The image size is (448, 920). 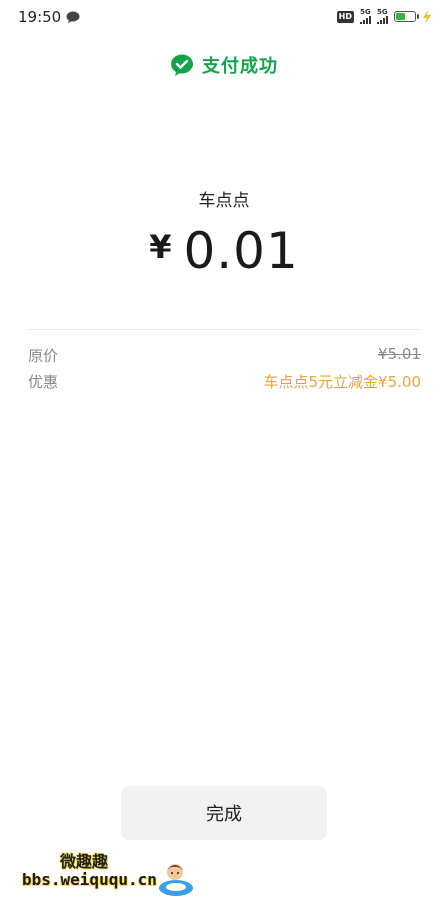 I want to click on hd-voice-icon: HD, so click(x=345, y=16).